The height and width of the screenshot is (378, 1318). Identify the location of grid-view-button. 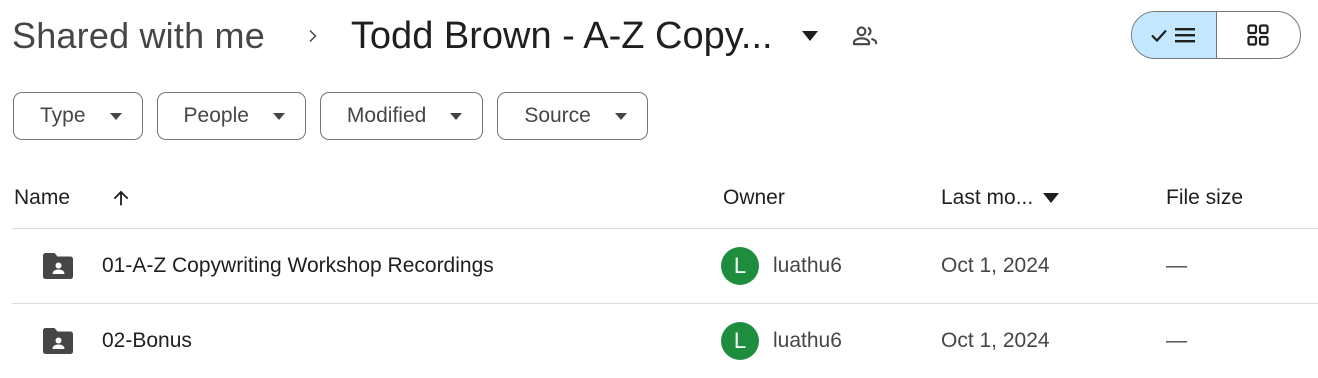
(1259, 35).